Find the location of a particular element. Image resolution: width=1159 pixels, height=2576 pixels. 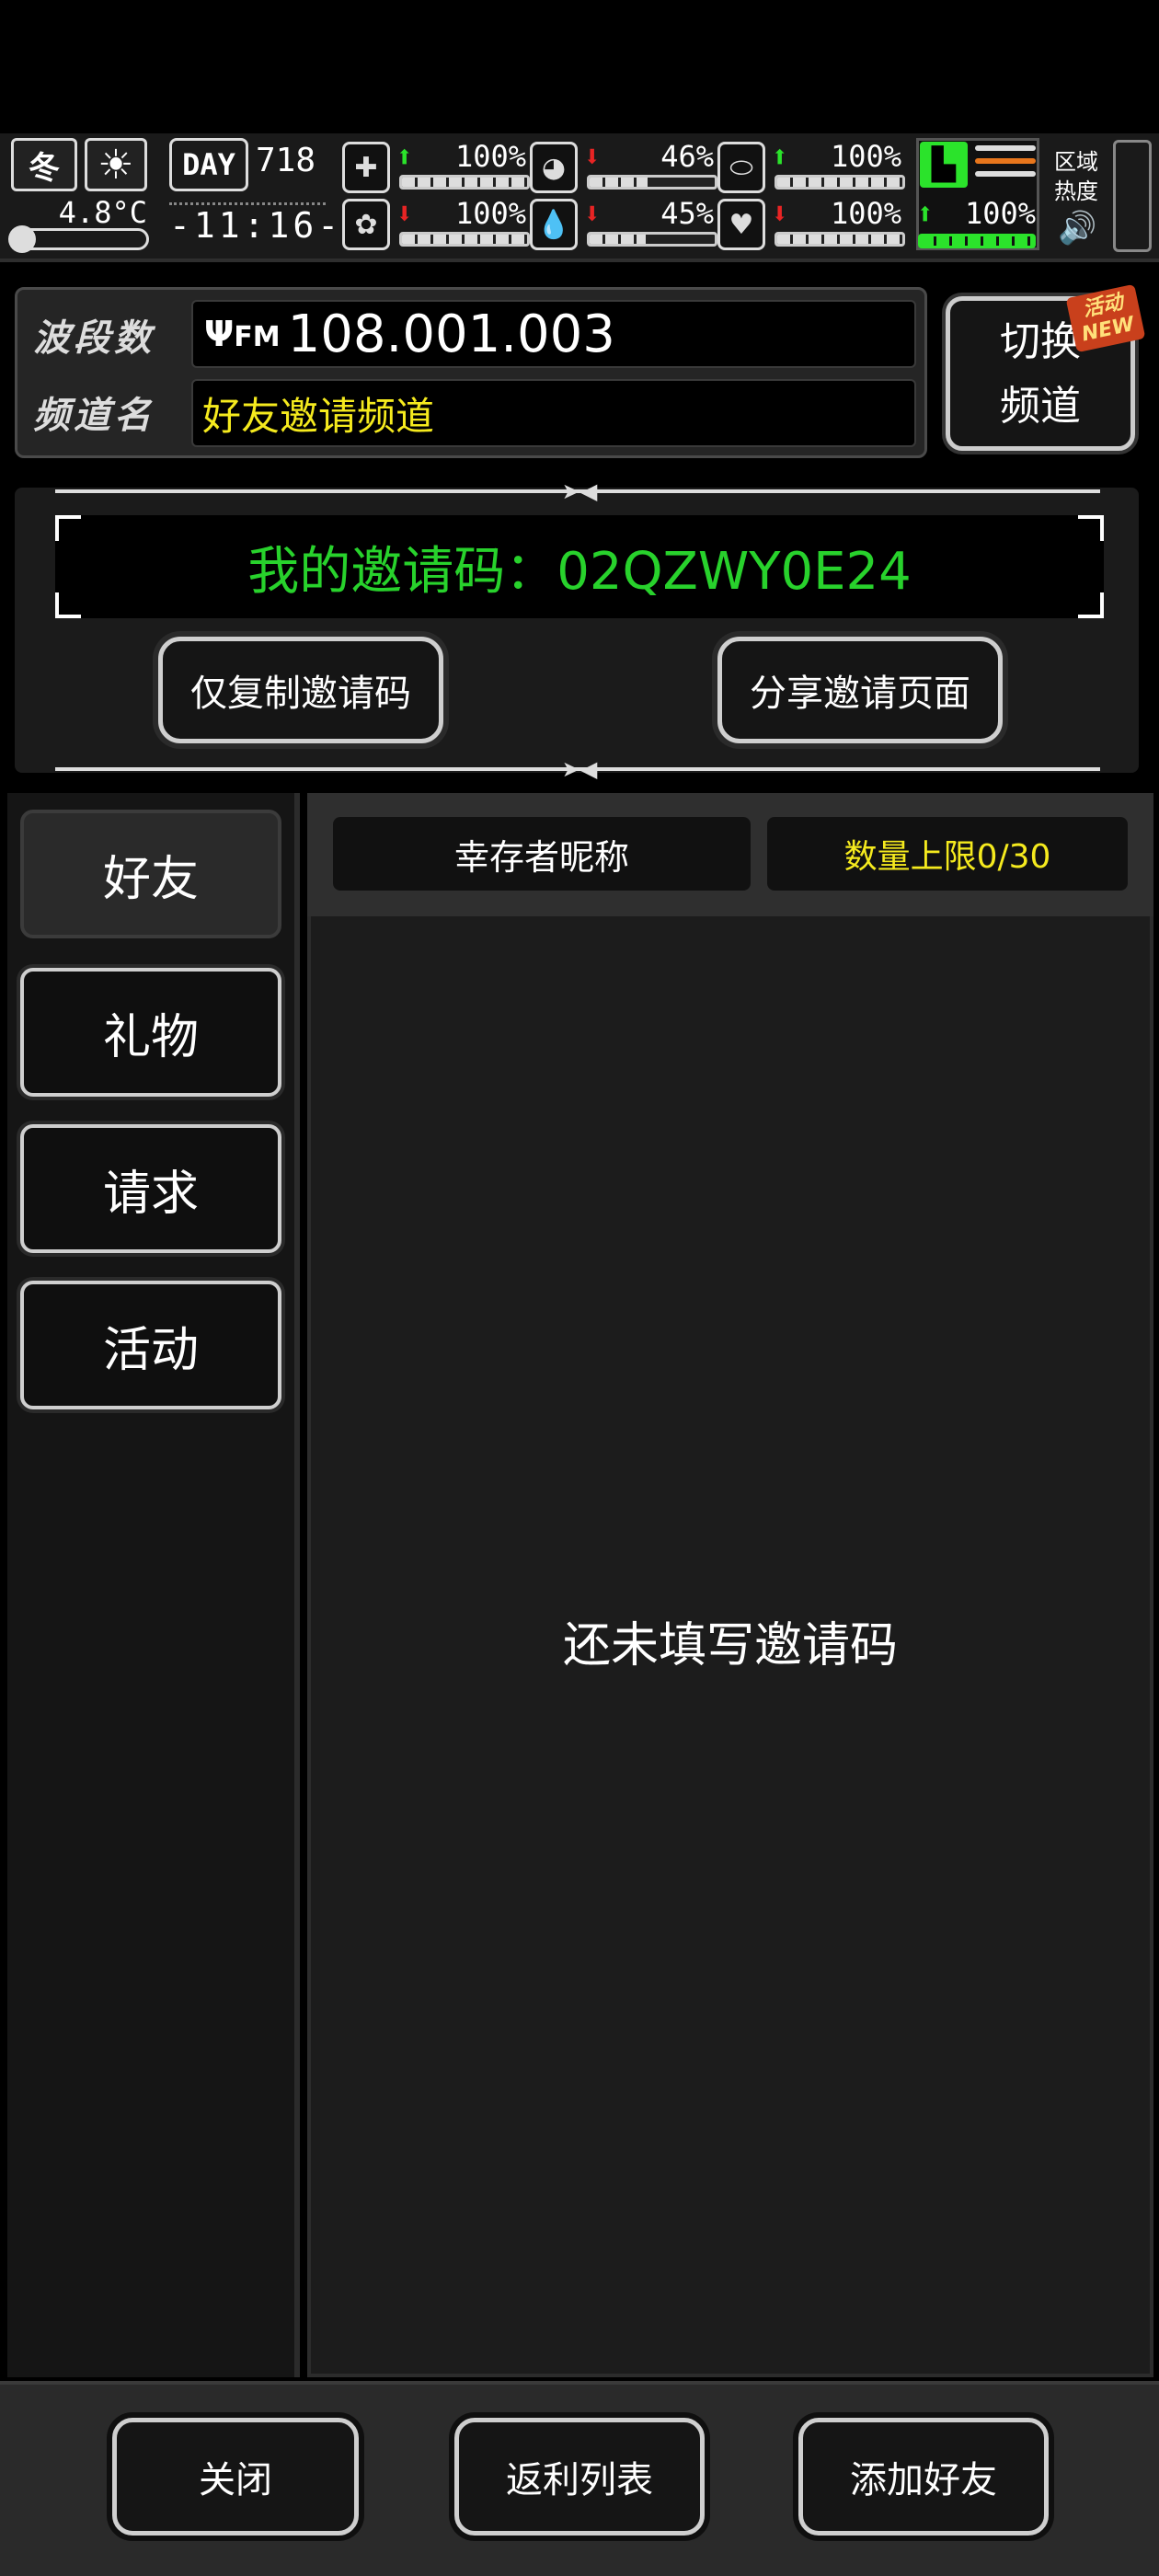

frequency-display: ΨFM 108.001.003 is located at coordinates (553, 334).